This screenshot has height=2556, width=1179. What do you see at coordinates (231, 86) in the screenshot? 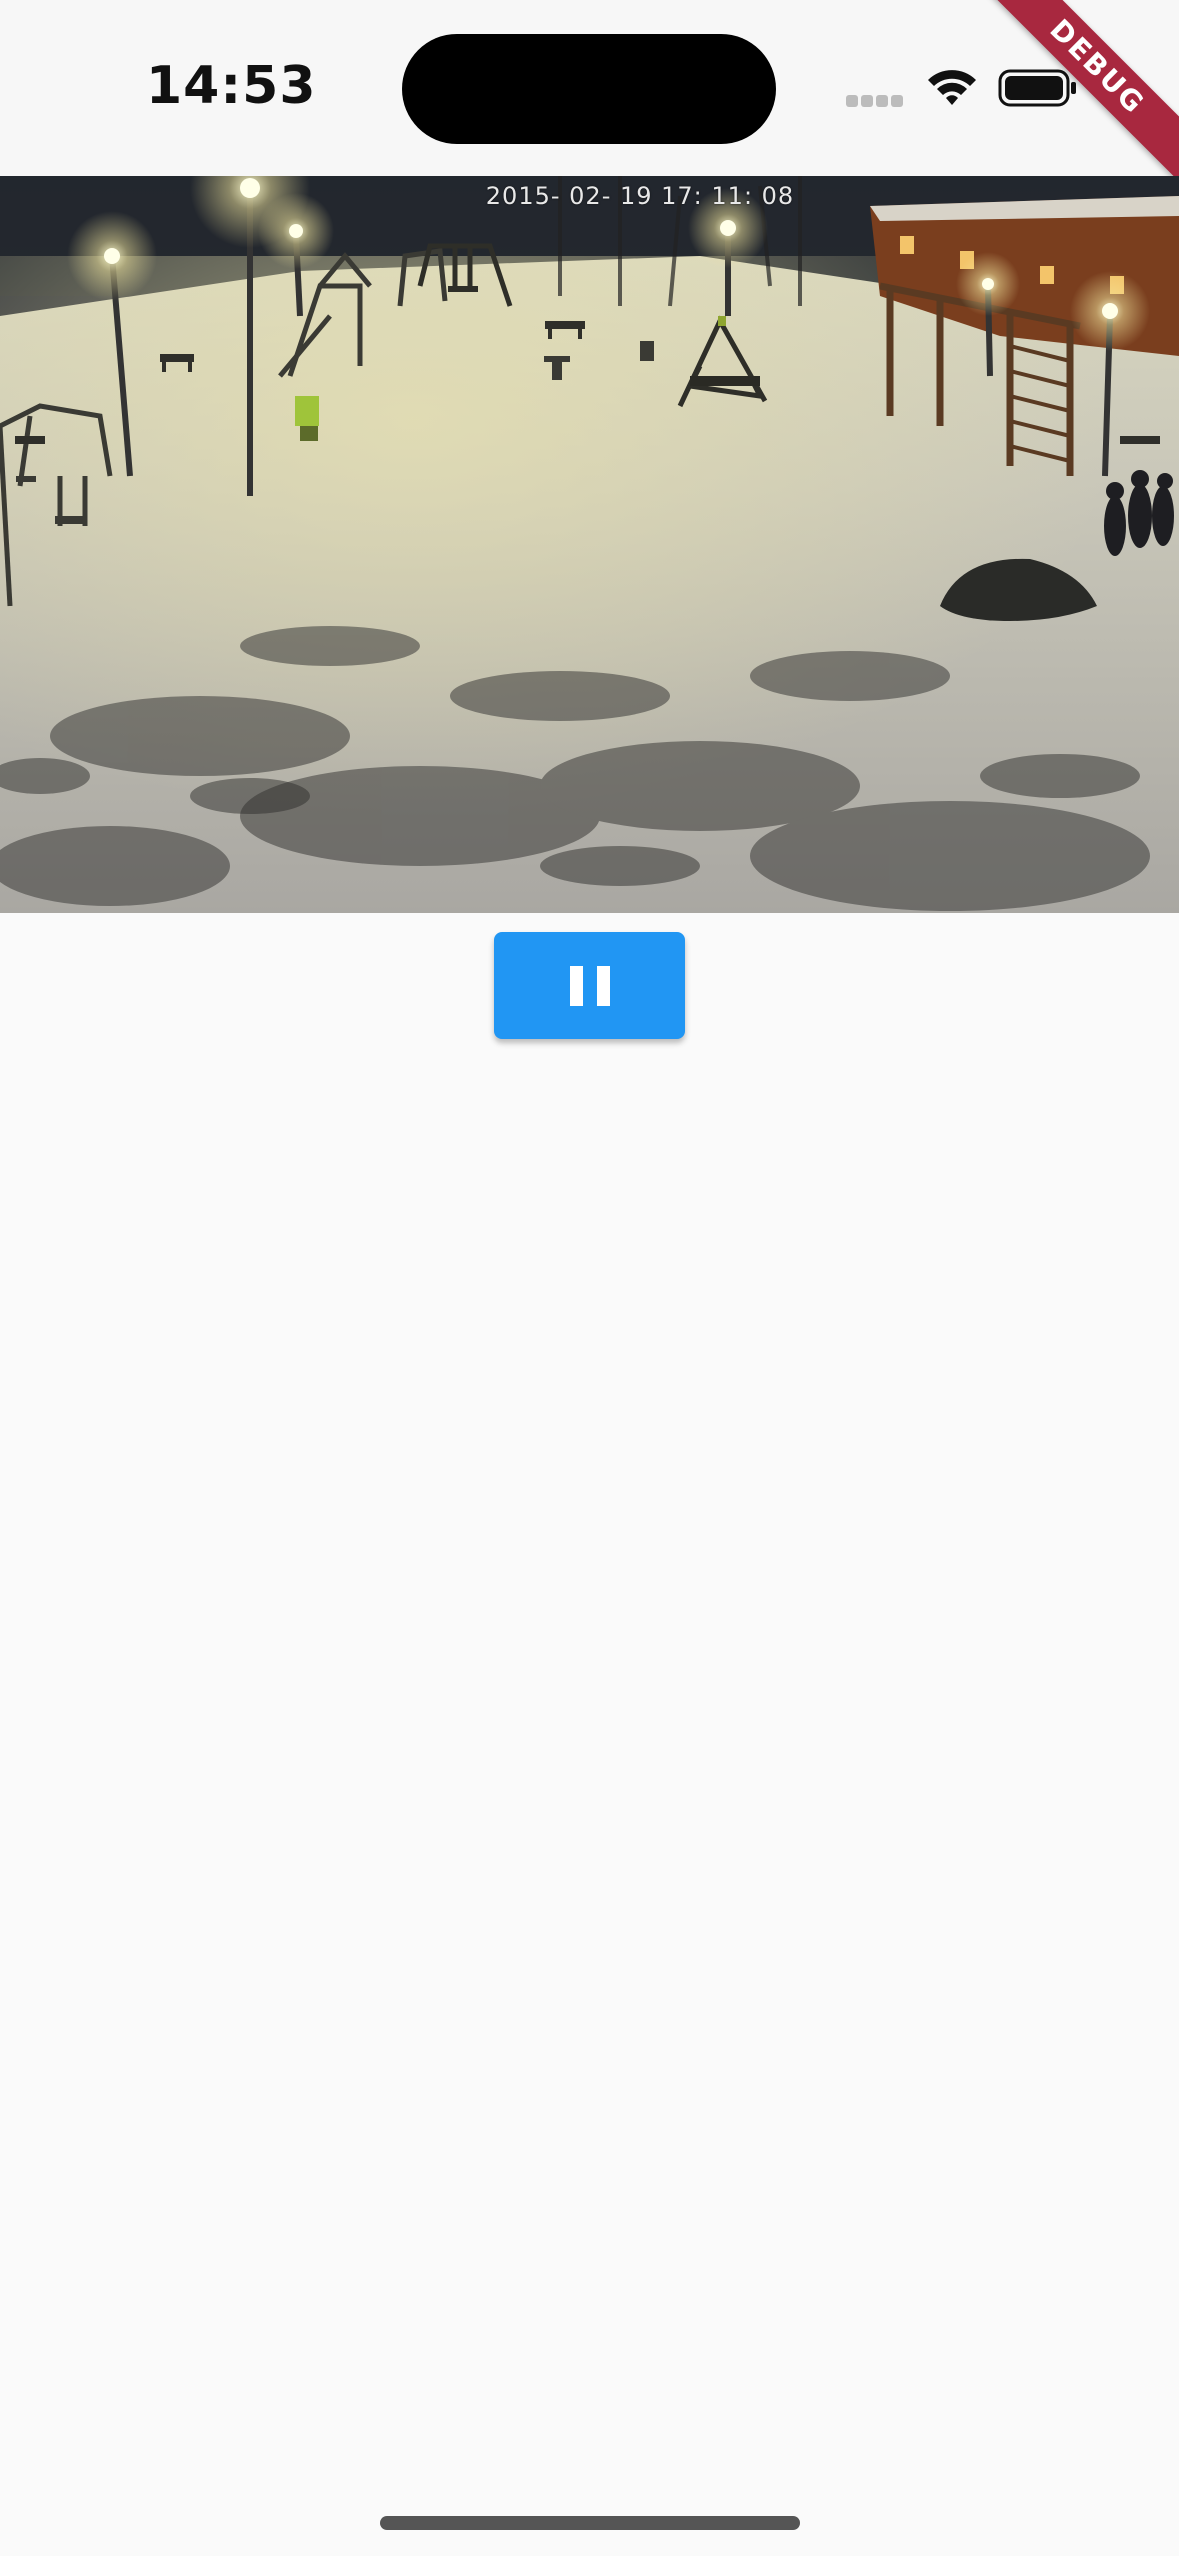
I see `status-time: 14:53` at bounding box center [231, 86].